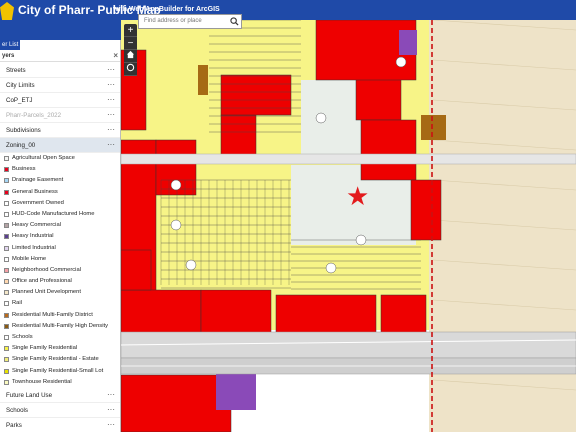 The height and width of the screenshot is (432, 576). What do you see at coordinates (17, 303) in the screenshot?
I see `legend-label: Rail` at bounding box center [17, 303].